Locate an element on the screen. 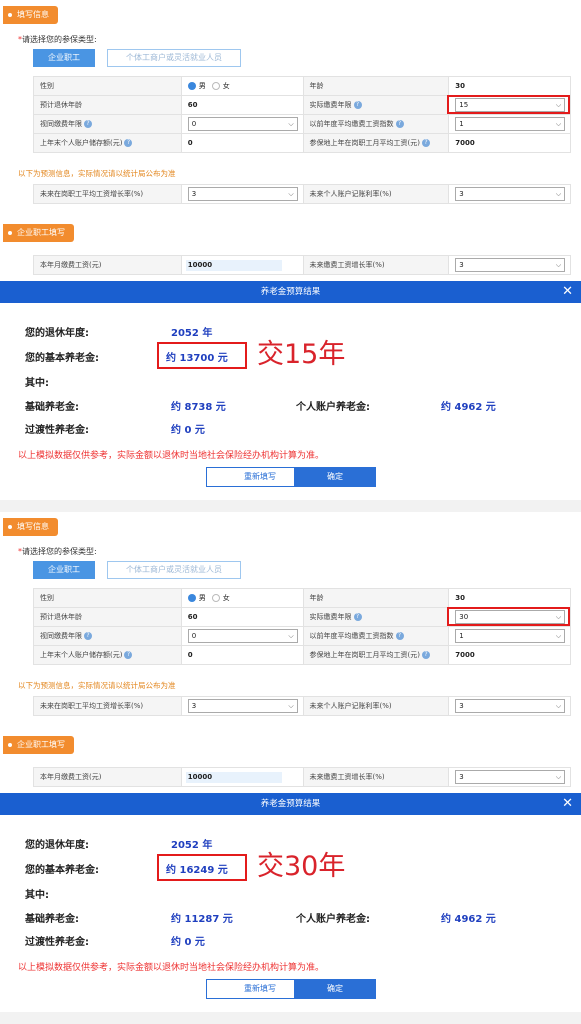  avg-index-cell: 1 ⌵ is located at coordinates (510, 124).